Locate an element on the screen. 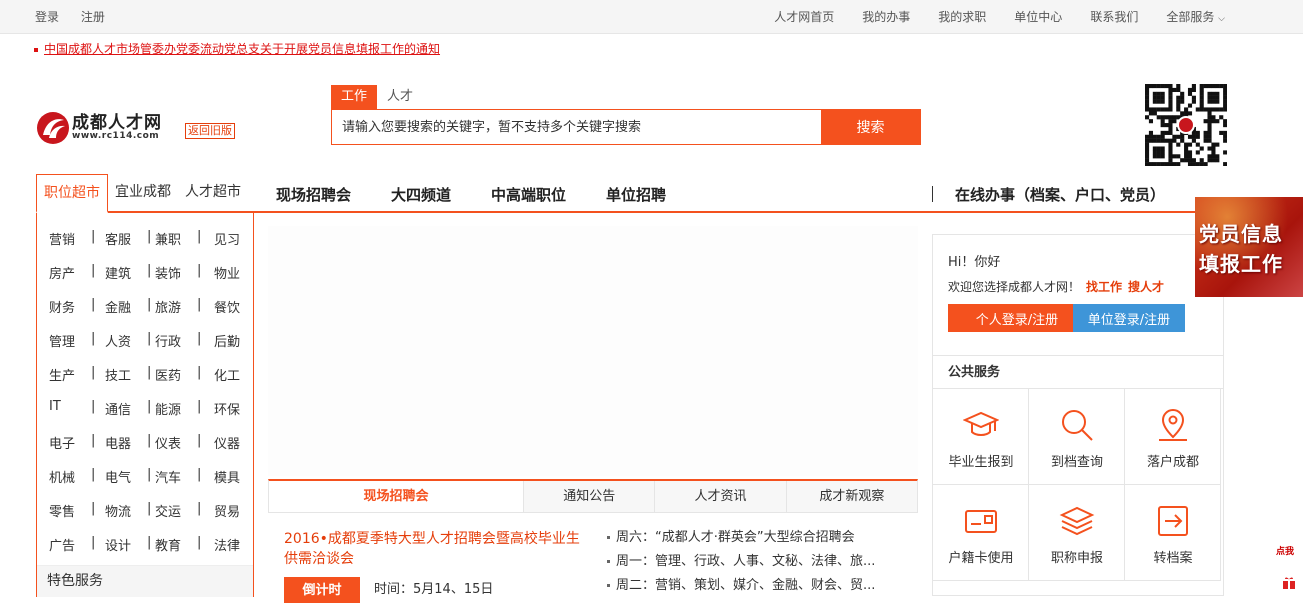 Image resolution: width=1303 pixels, height=605 pixels. tab-new-observation: 成才新观察 is located at coordinates (851, 496).